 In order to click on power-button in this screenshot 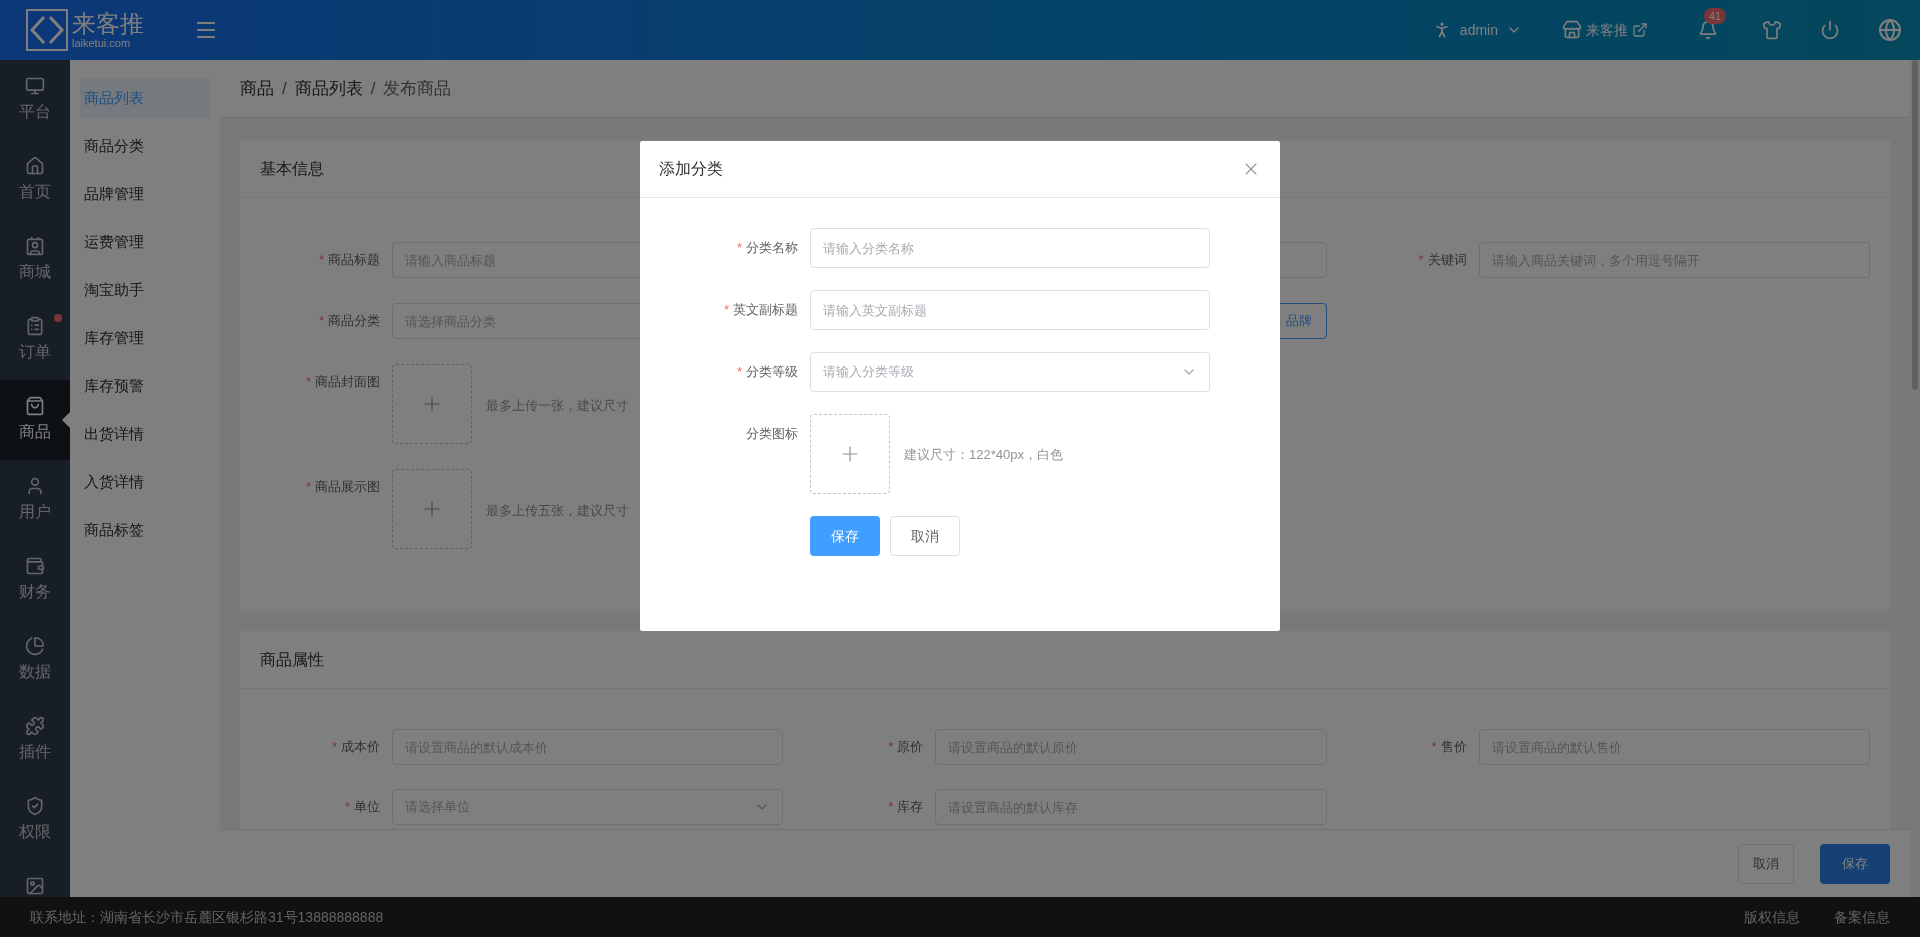, I will do `click(1830, 30)`.